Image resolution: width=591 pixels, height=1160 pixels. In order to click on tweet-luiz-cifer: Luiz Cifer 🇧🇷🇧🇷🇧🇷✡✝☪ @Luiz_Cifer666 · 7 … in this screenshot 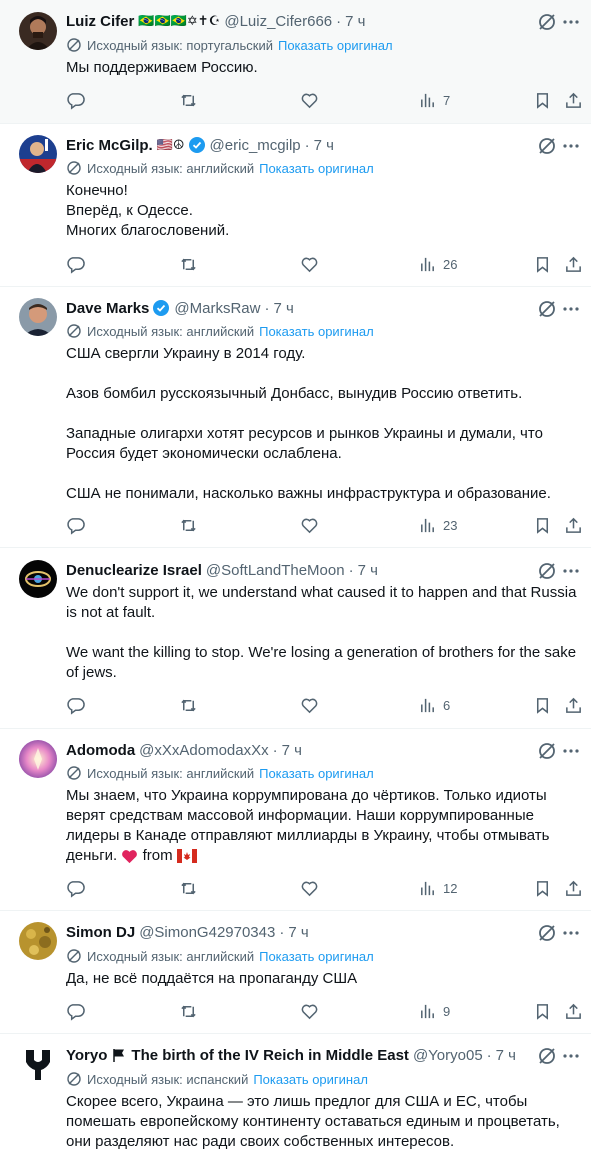, I will do `click(295, 62)`.